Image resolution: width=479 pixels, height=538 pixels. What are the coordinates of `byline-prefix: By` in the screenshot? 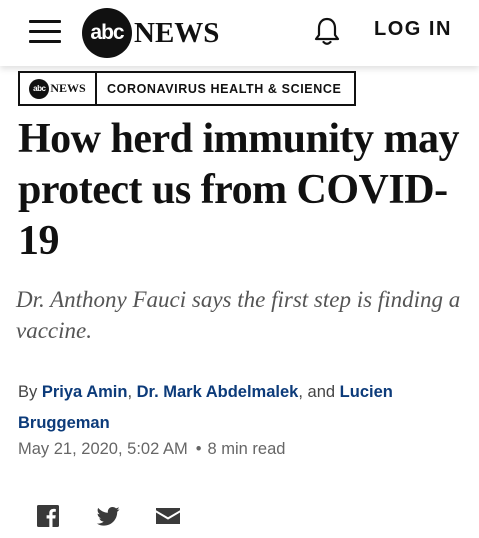 It's located at (28, 392).